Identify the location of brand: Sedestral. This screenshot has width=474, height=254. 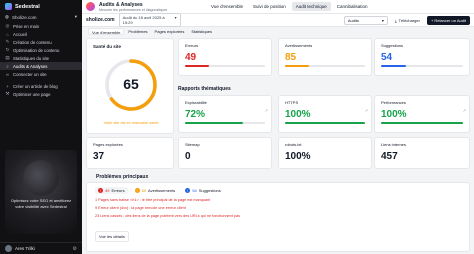
(41, 6).